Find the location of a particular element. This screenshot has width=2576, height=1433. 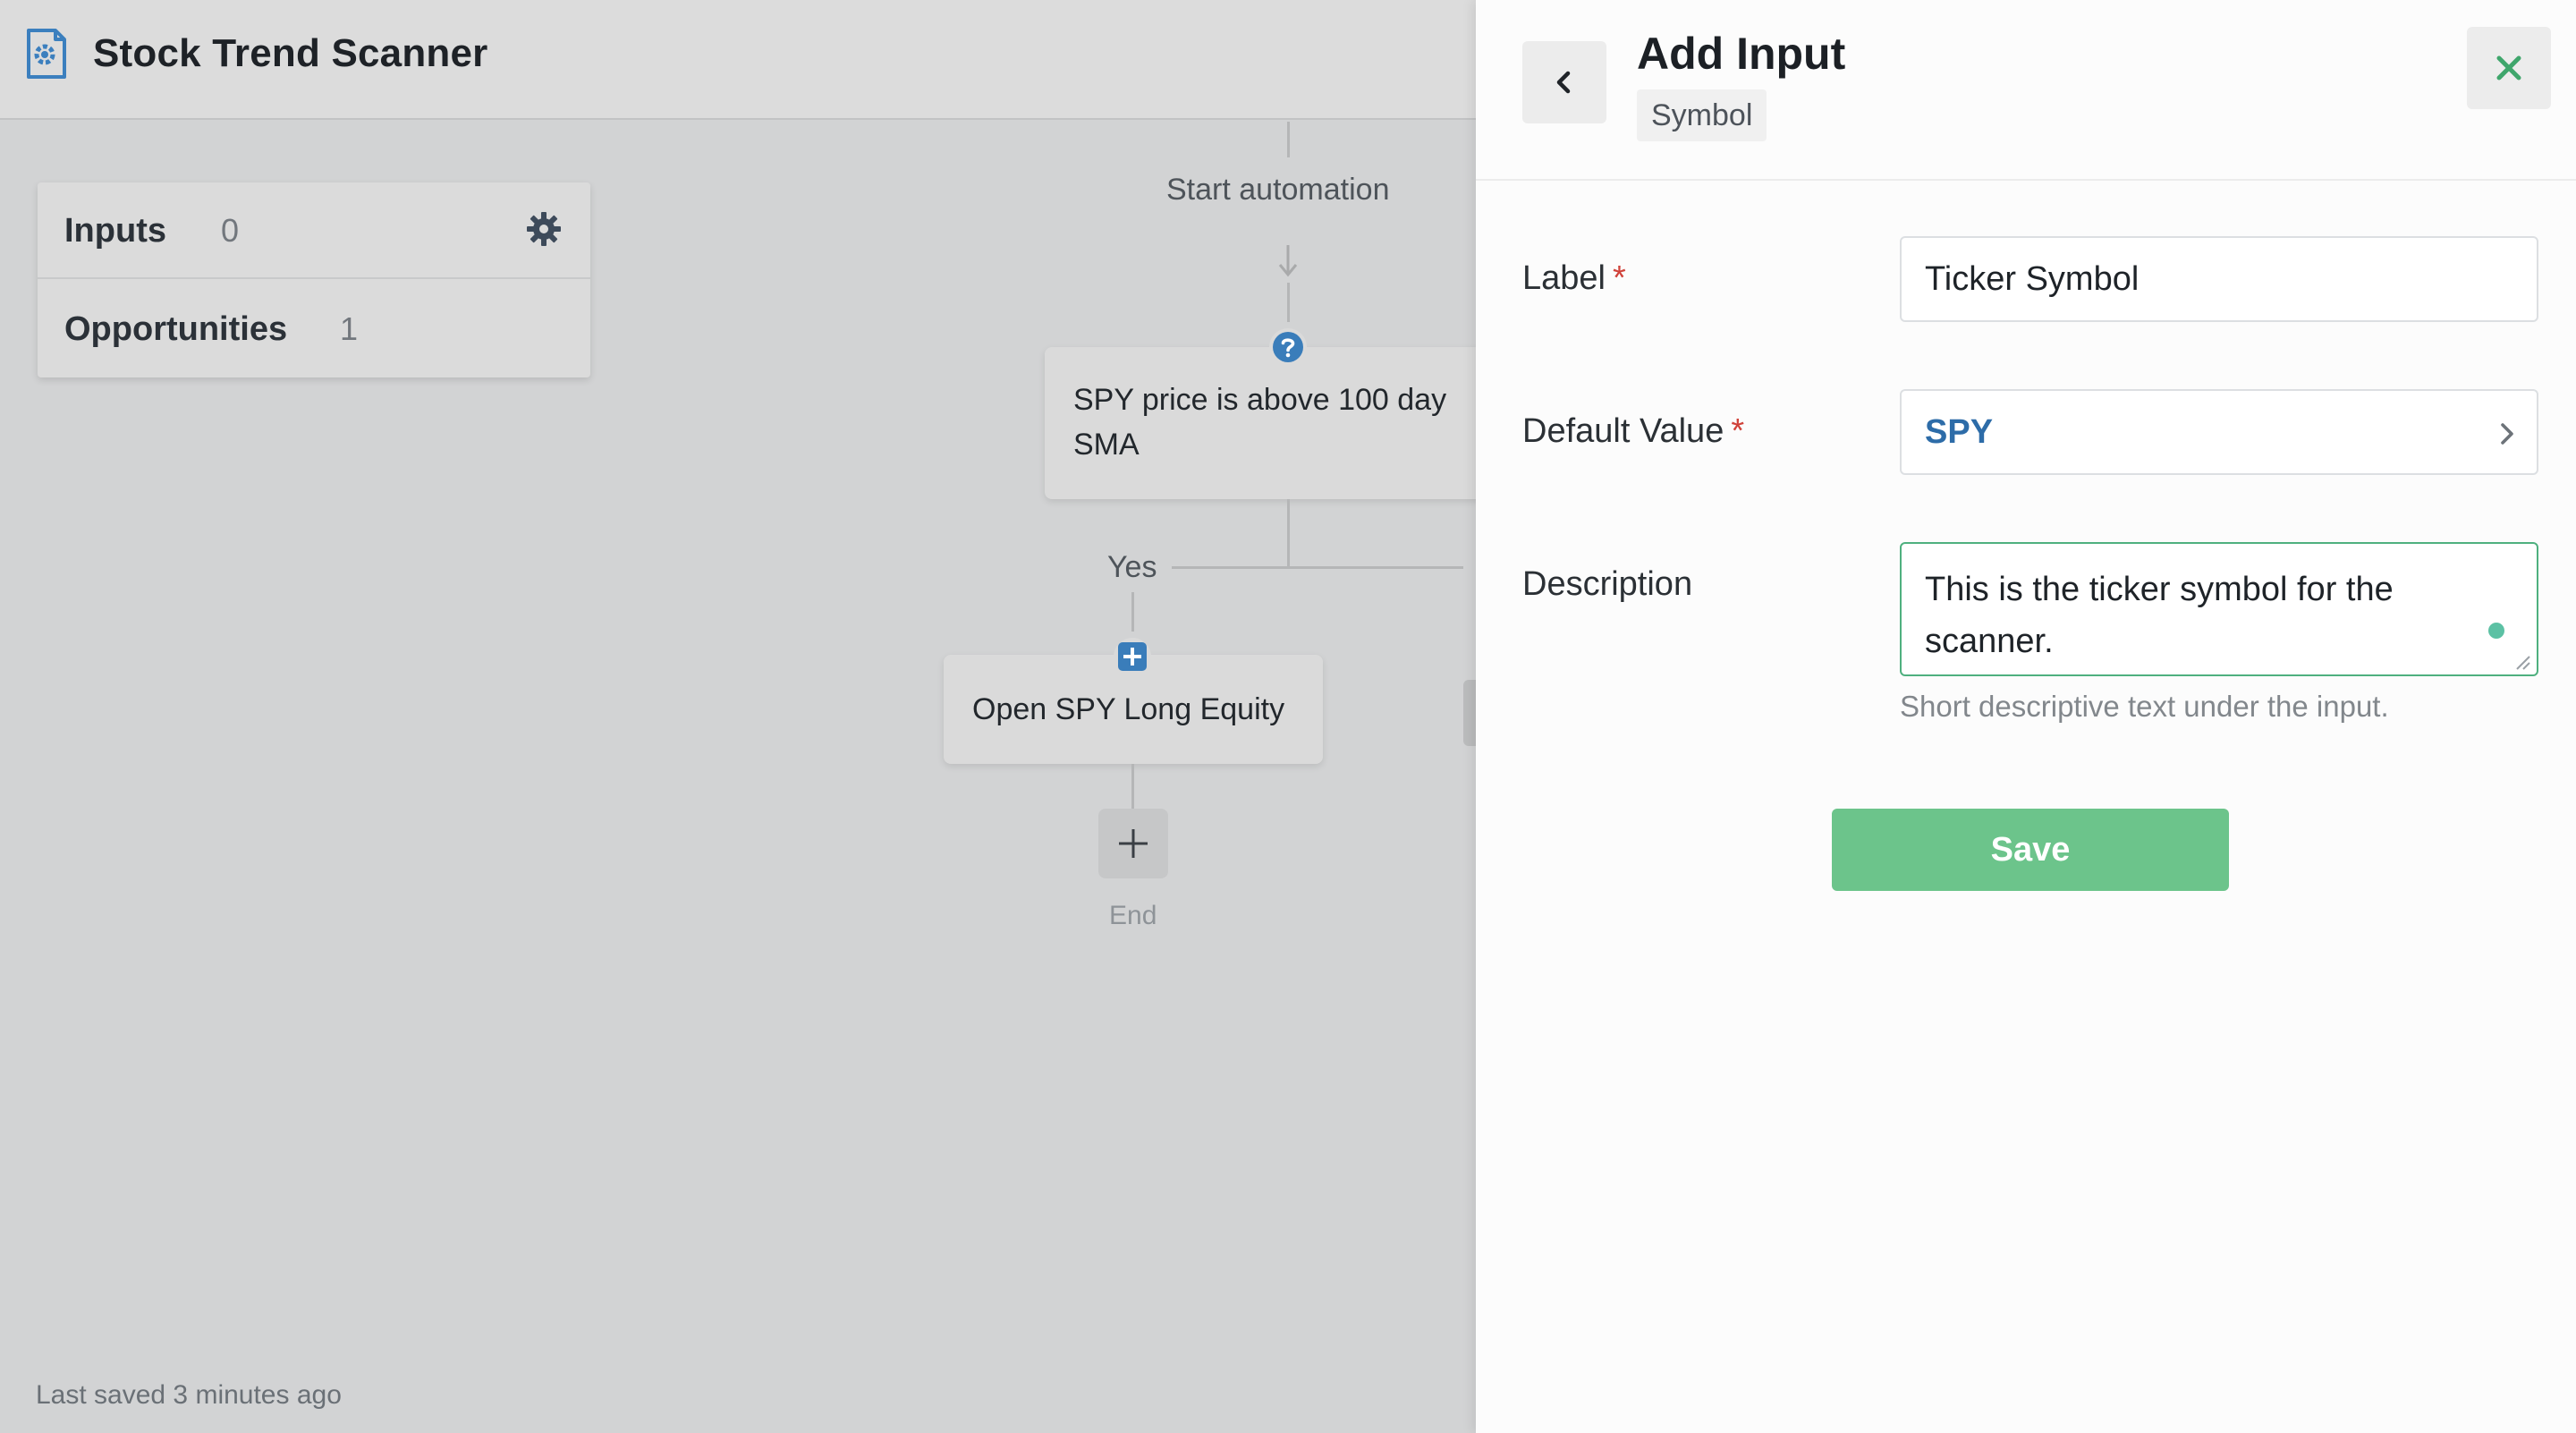

label-input-value: Ticker Symbol is located at coordinates (2032, 279).